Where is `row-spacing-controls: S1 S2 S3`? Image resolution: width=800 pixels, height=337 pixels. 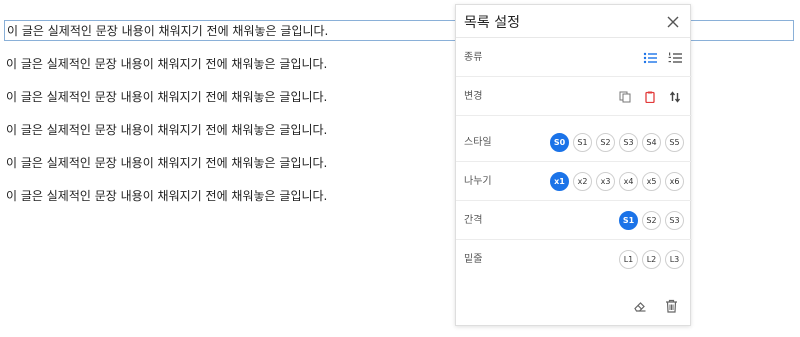 row-spacing-controls: S1 S2 S3 is located at coordinates (651, 220).